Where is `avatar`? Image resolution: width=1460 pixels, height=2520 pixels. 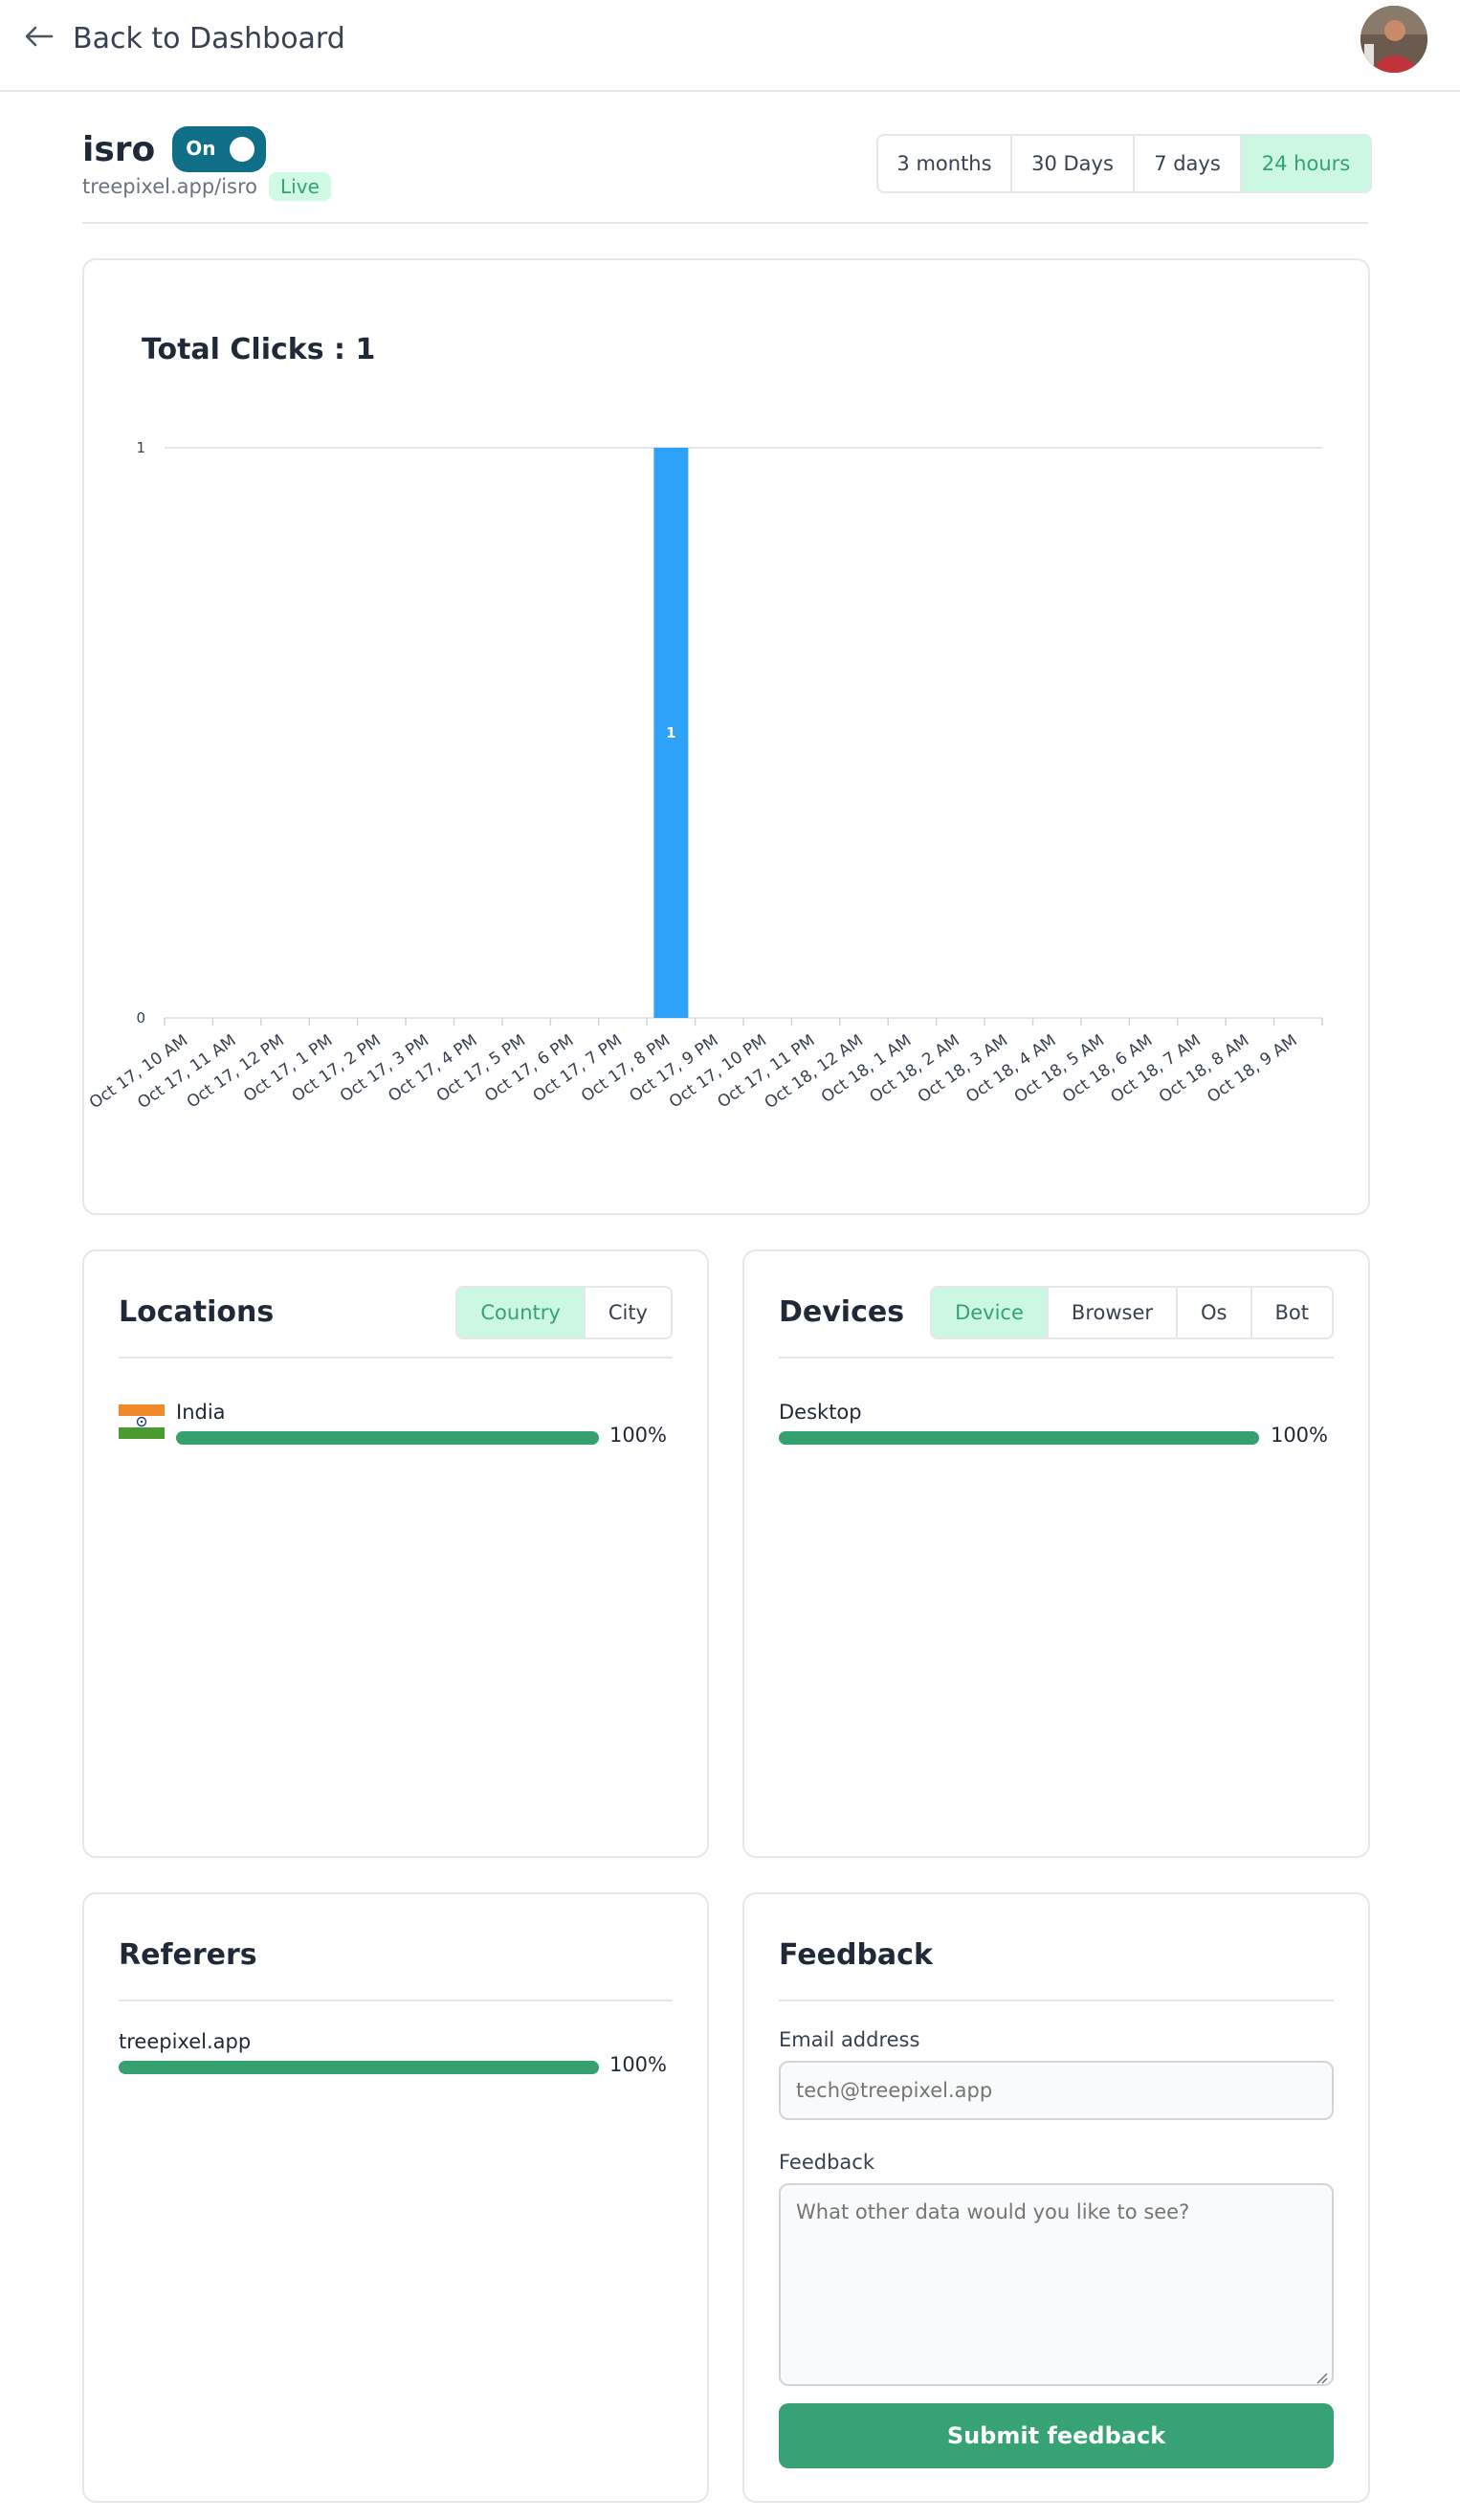 avatar is located at coordinates (1393, 40).